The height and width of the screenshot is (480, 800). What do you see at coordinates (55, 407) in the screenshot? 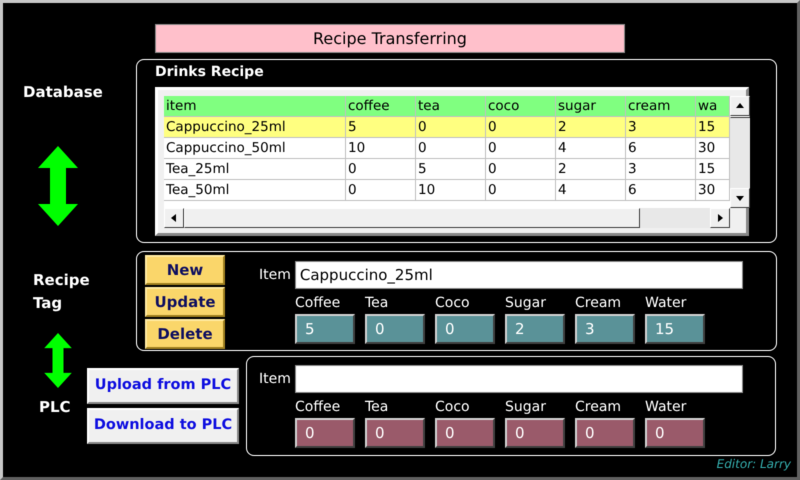
I see `side-label: PLC` at bounding box center [55, 407].